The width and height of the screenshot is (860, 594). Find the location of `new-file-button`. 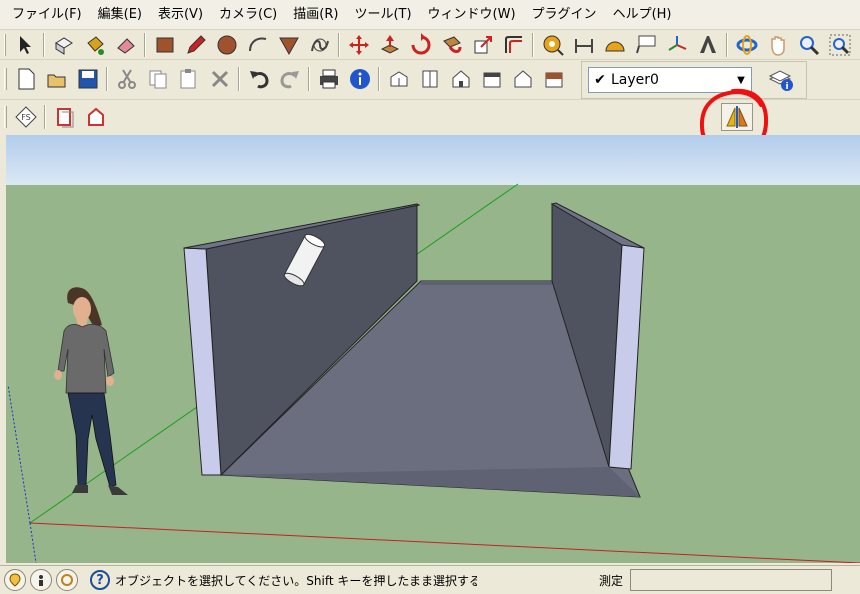

new-file-button is located at coordinates (25, 79).